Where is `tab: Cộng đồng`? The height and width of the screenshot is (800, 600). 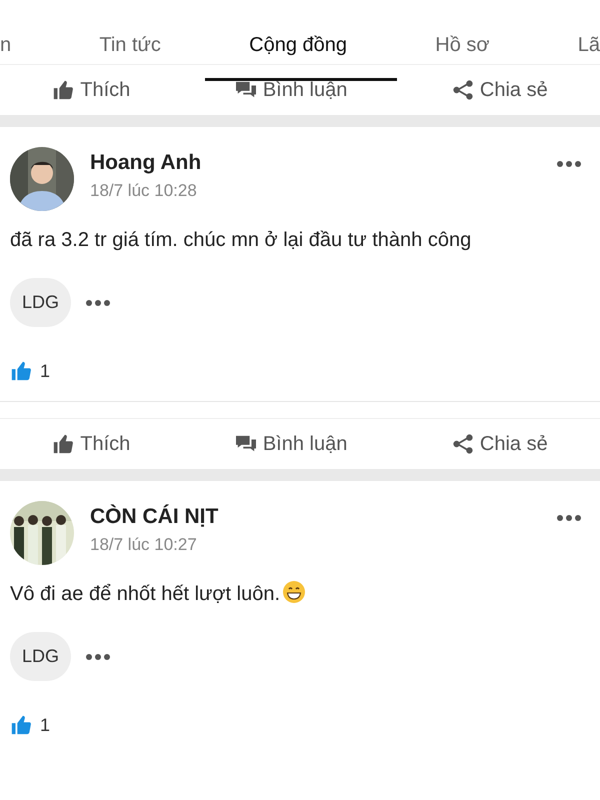
tab: Cộng đồng is located at coordinates (298, 40).